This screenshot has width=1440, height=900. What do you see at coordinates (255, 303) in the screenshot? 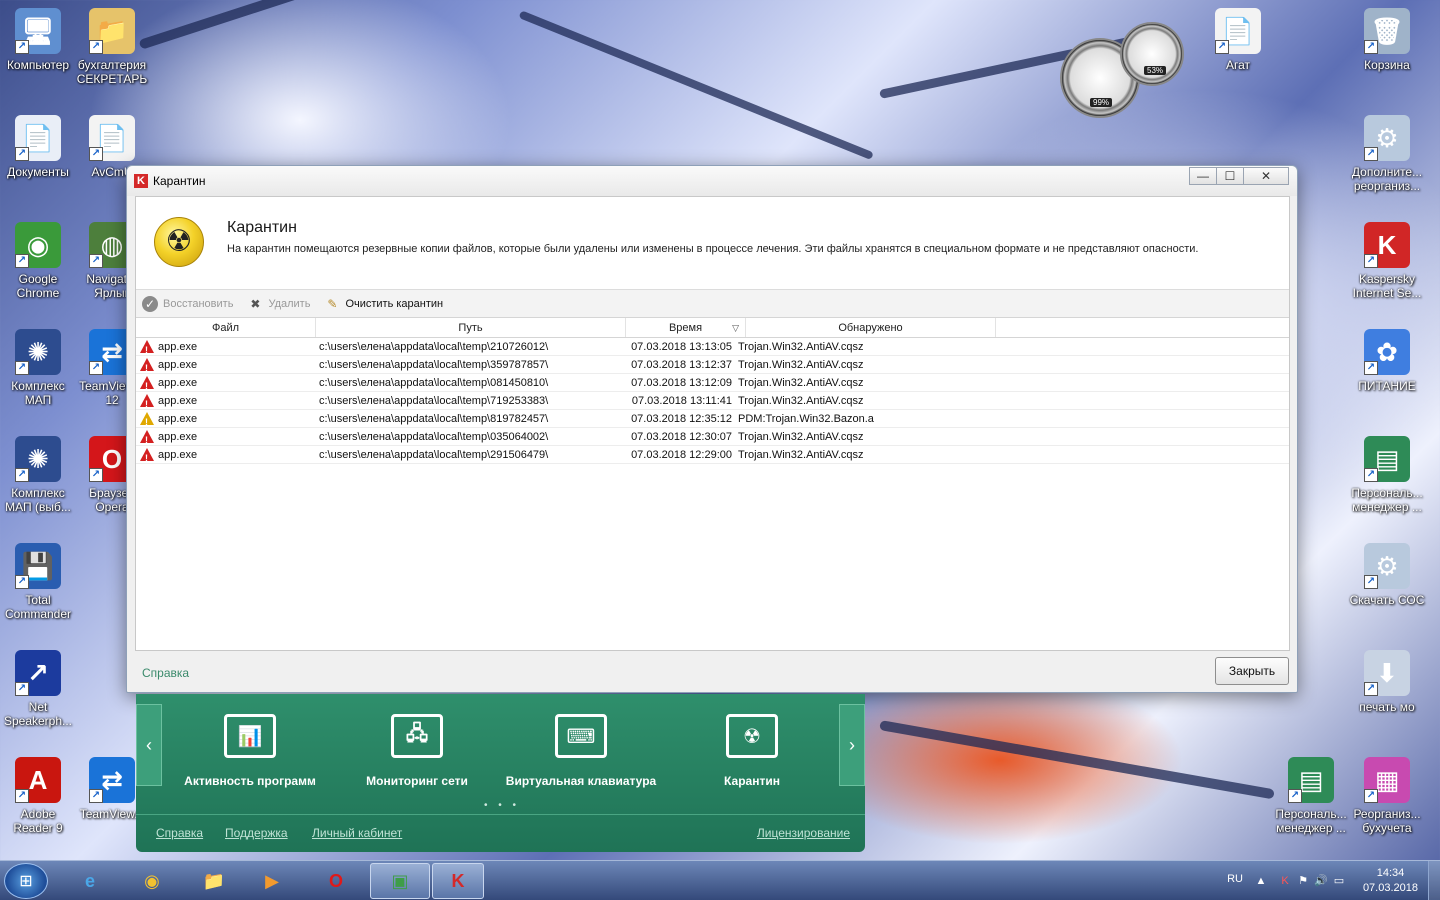
I see `cross-icon: ✖` at bounding box center [255, 303].